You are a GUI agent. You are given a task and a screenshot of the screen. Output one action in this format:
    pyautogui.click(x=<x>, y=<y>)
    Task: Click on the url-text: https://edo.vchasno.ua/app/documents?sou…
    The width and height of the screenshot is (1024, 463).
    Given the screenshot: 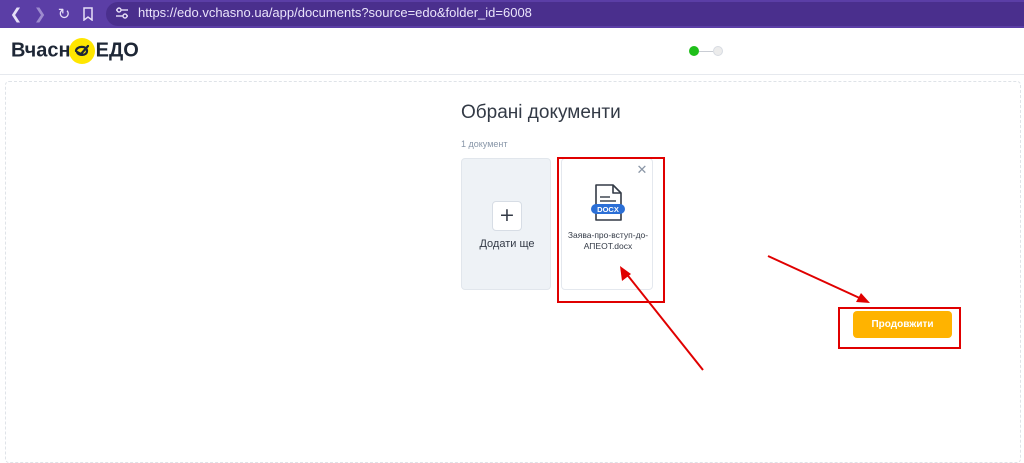 What is the action you would take?
    pyautogui.click(x=335, y=12)
    